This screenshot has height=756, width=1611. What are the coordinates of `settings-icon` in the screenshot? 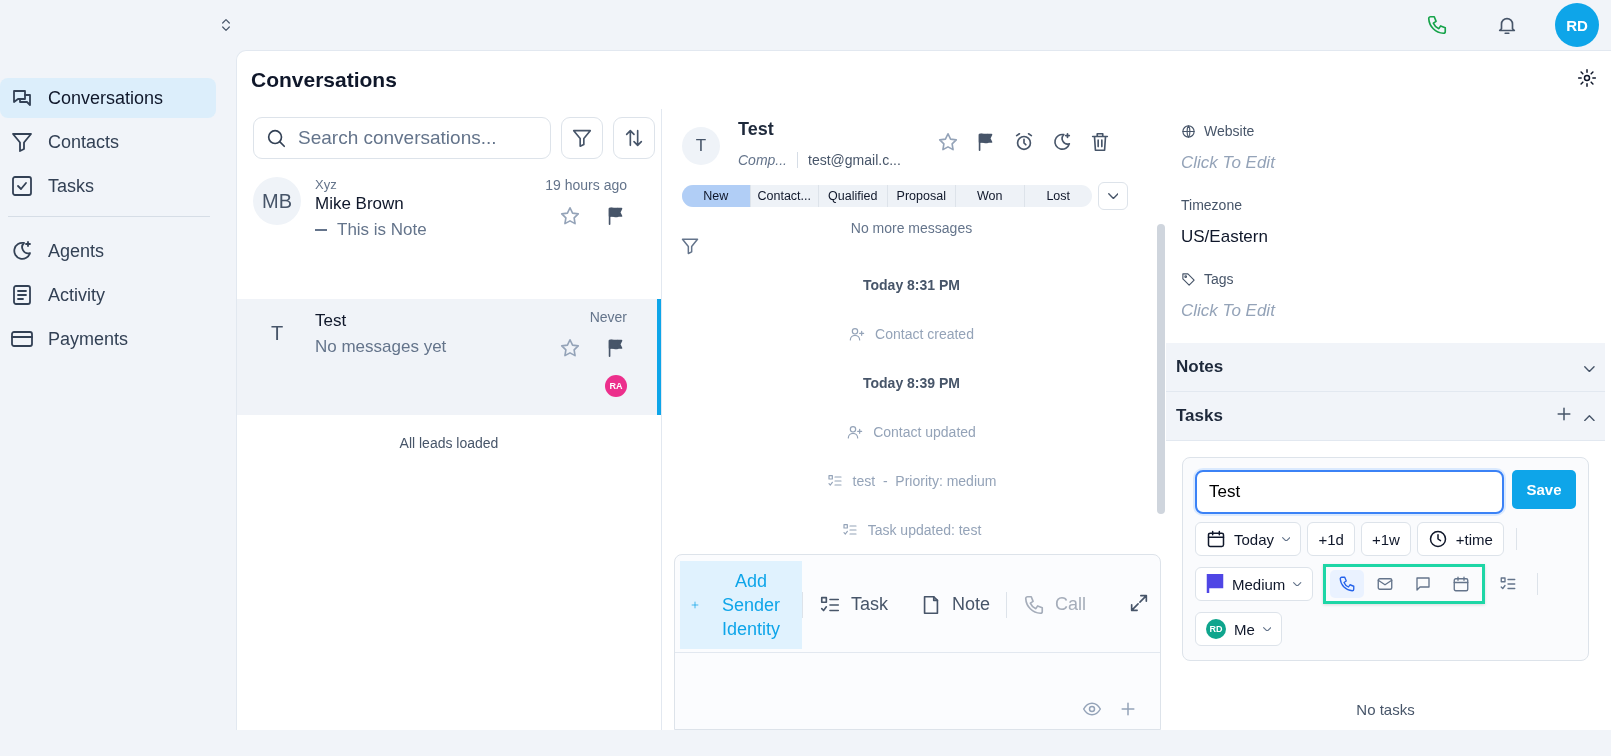 It's located at (1587, 78).